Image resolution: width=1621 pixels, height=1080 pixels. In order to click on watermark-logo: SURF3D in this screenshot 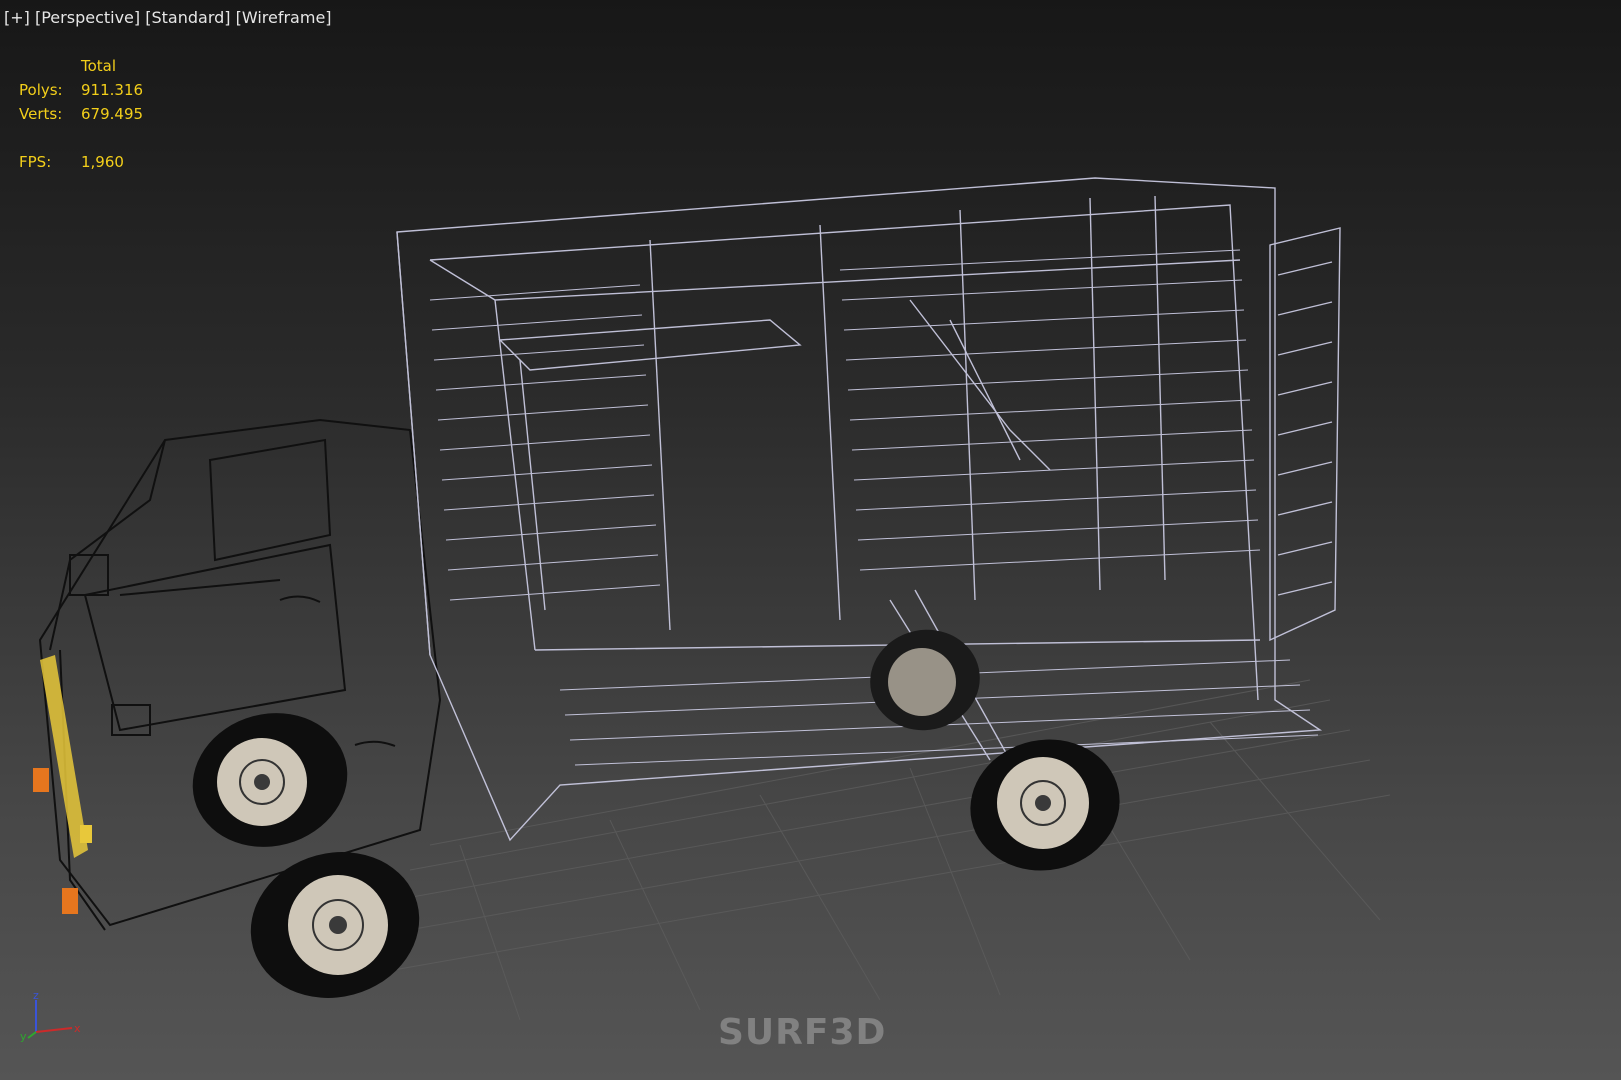, I will do `click(802, 1032)`.